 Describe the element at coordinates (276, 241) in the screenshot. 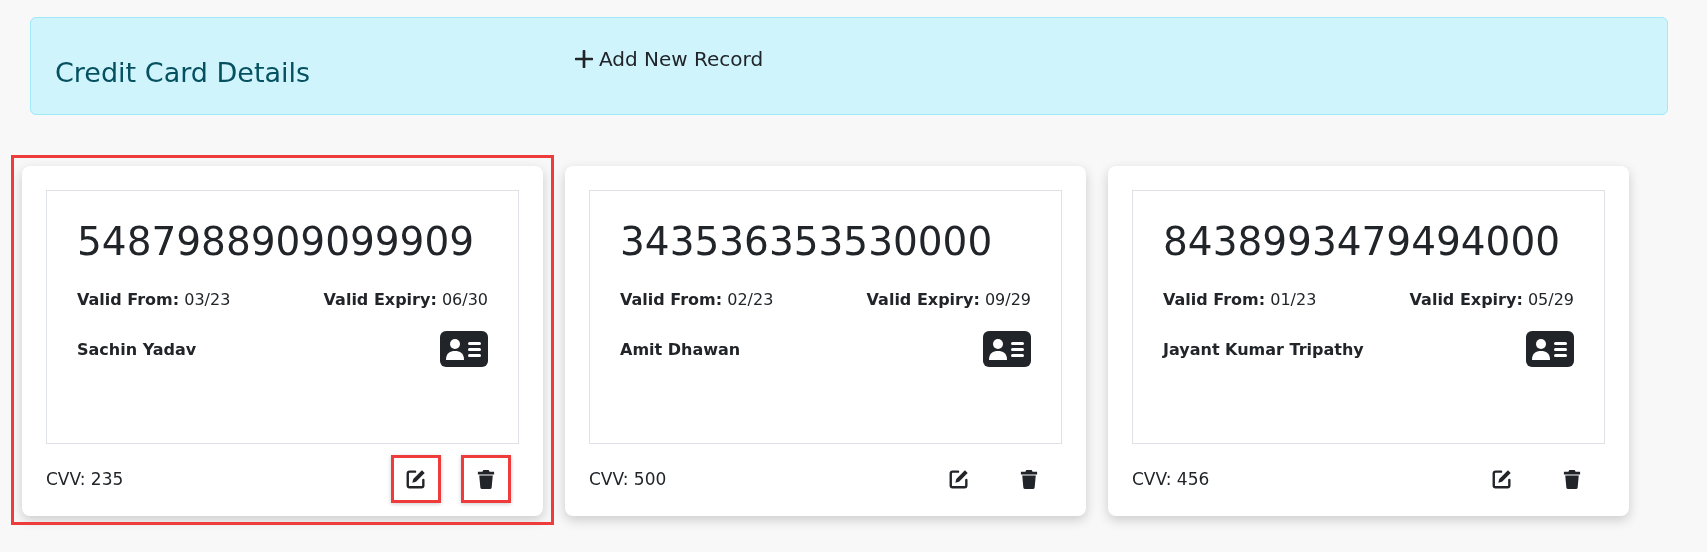

I see `card-number: 5487988909099909` at that location.